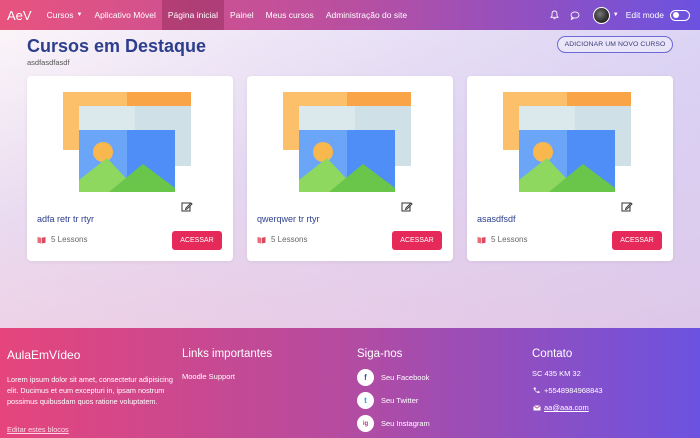 The width and height of the screenshot is (700, 438). What do you see at coordinates (556, 373) in the screenshot?
I see `contact-address: SC 435 KM 32` at bounding box center [556, 373].